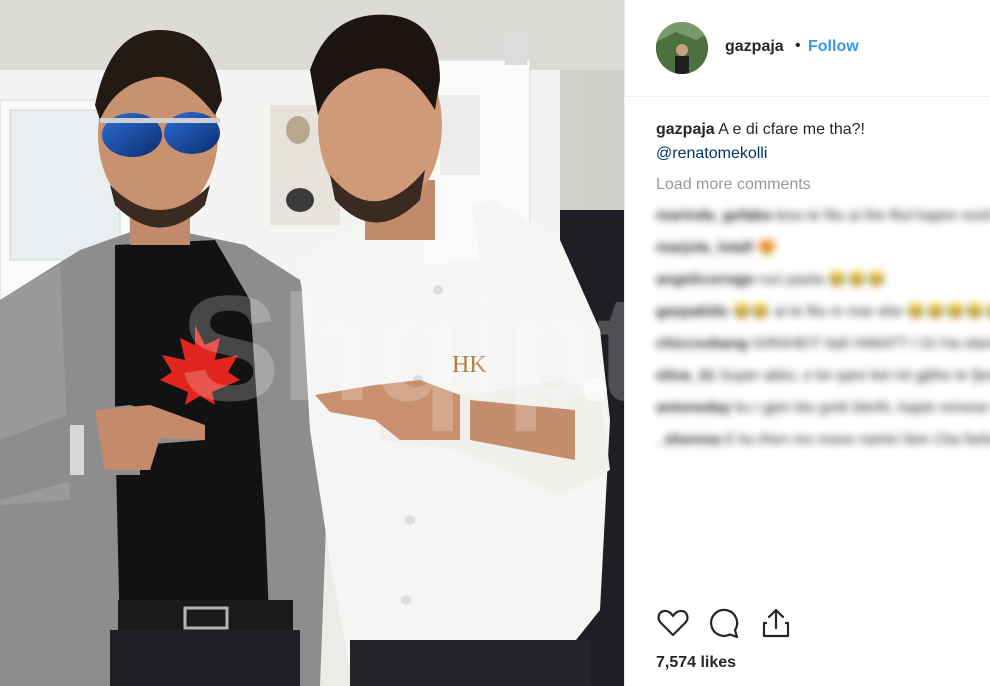  I want to click on comment-button, so click(724, 623).